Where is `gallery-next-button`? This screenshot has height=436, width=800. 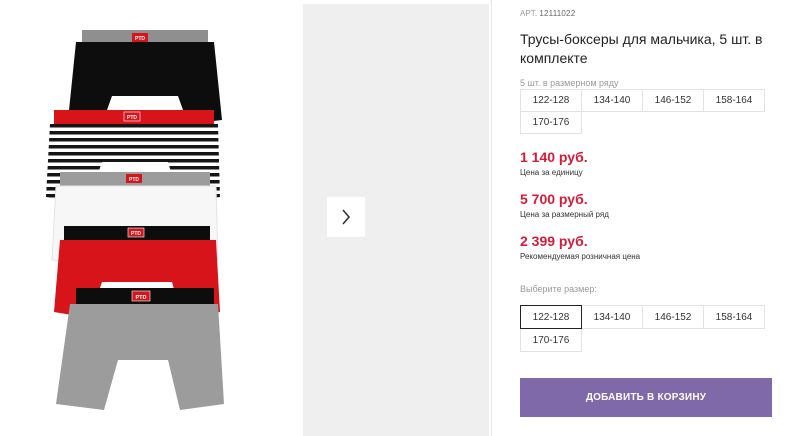
gallery-next-button is located at coordinates (346, 217).